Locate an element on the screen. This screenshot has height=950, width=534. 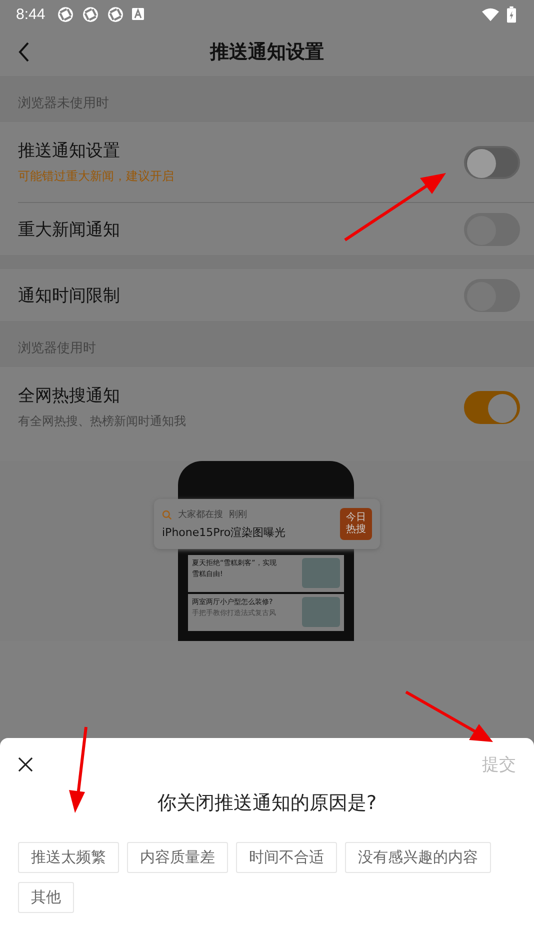
back-icon is located at coordinates (24, 52).